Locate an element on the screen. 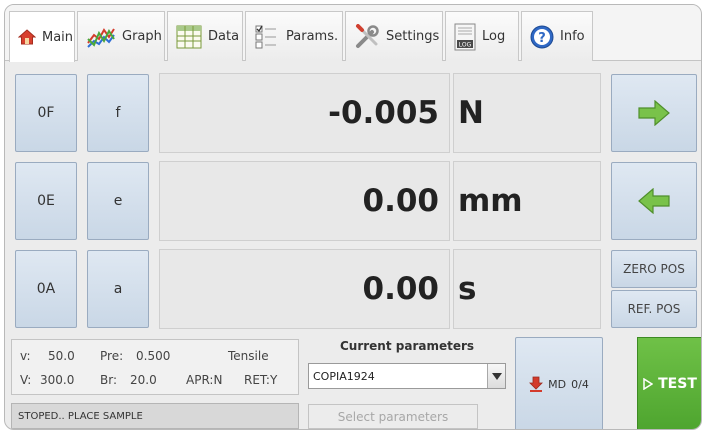 This screenshot has width=706, height=432. extension-value: 0.00 is located at coordinates (304, 201).